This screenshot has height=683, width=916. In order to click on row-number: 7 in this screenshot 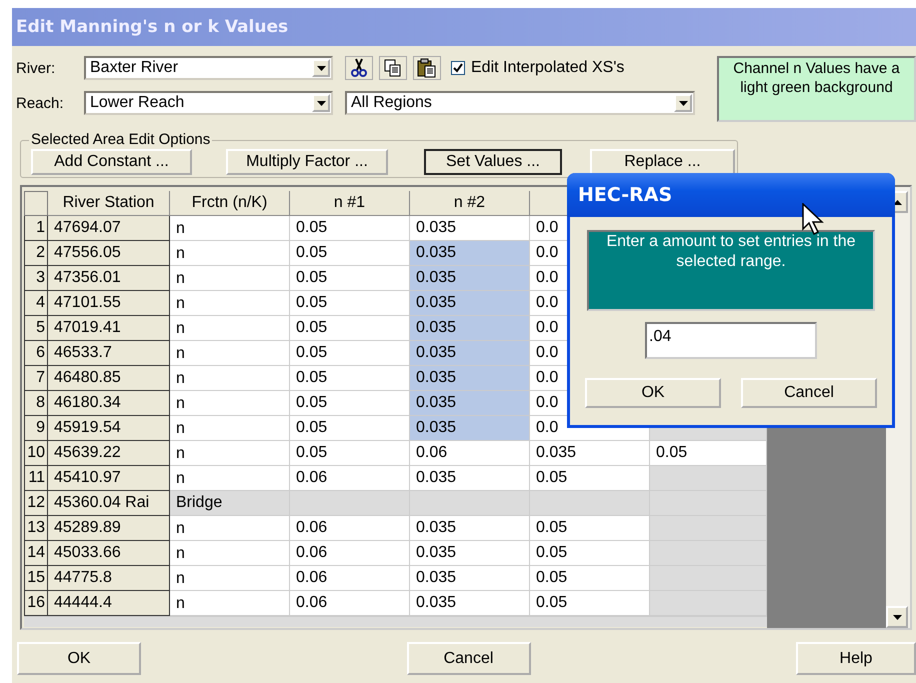, I will do `click(36, 378)`.